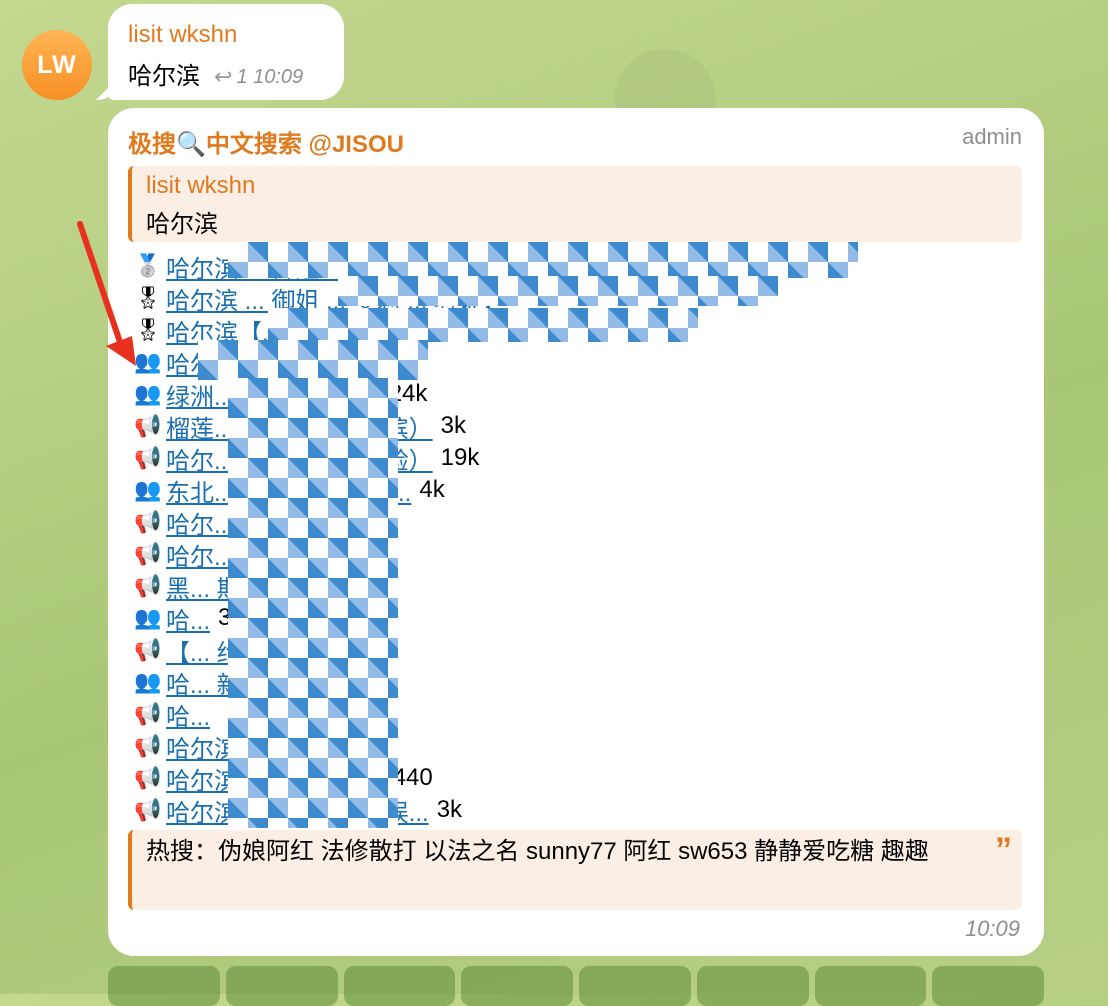 This screenshot has height=1006, width=1108. What do you see at coordinates (992, 928) in the screenshot?
I see `bot-message-time: 10:09` at bounding box center [992, 928].